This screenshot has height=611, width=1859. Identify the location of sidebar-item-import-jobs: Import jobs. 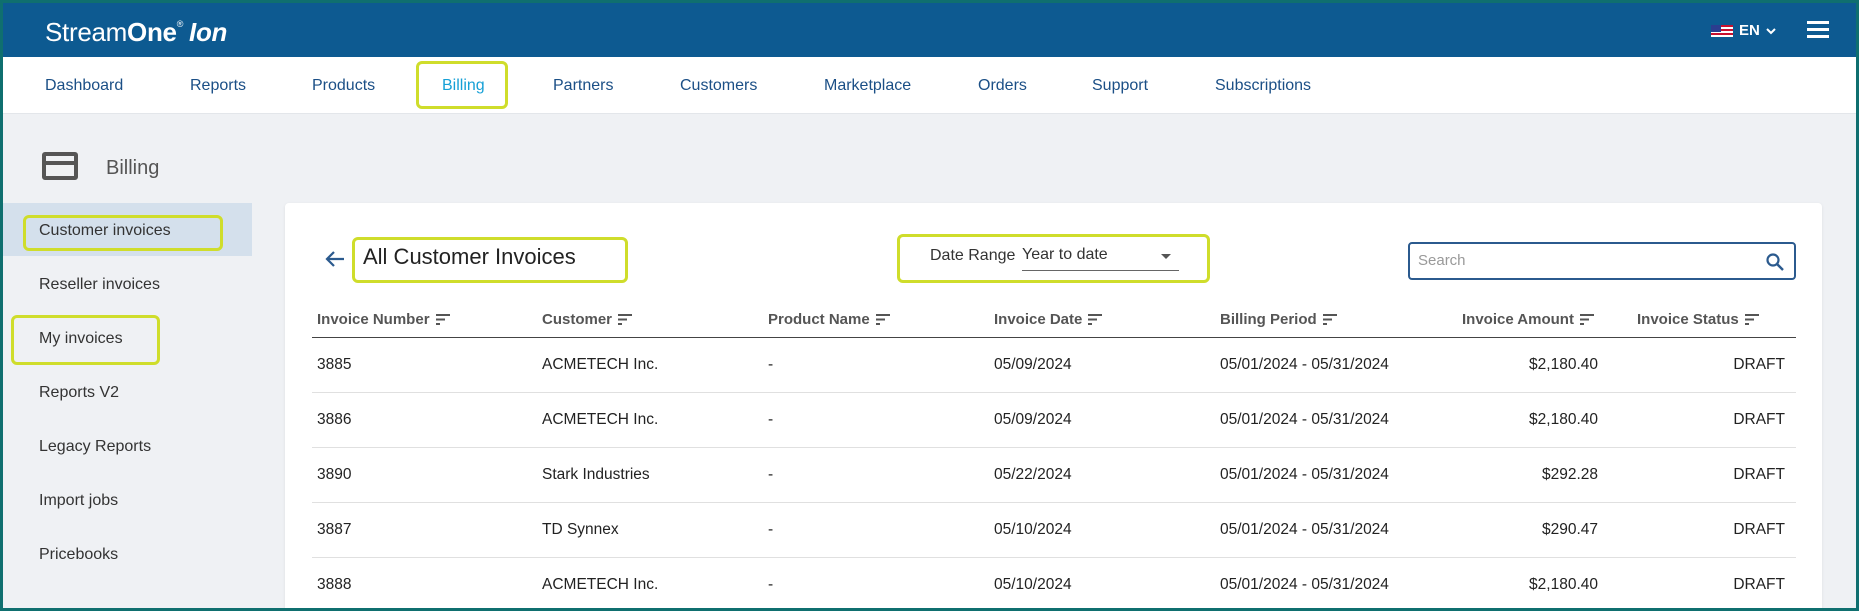
(78, 501).